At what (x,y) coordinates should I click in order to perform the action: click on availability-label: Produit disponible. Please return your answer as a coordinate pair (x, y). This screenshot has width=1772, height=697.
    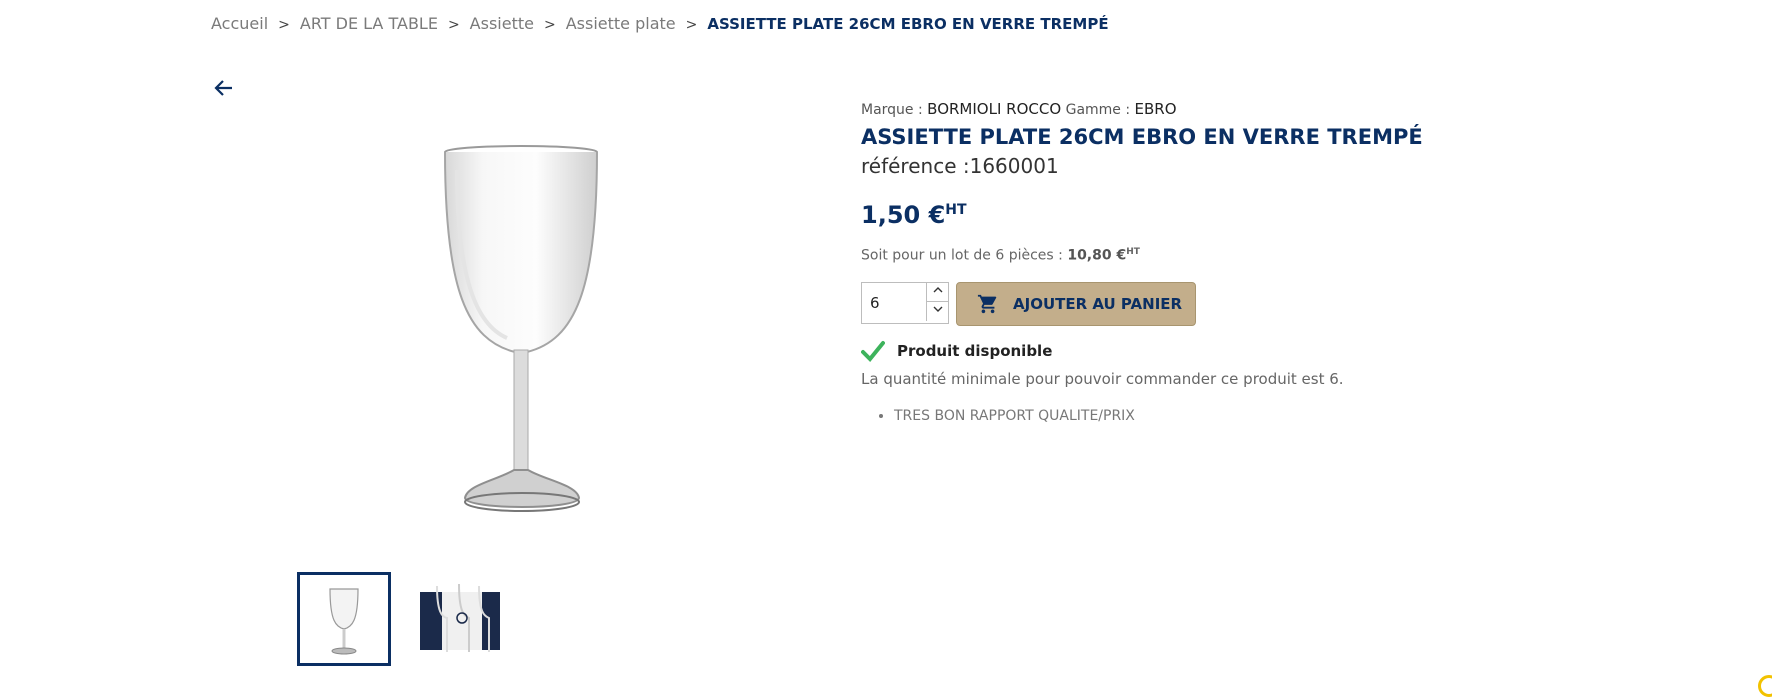
    Looking at the image, I should click on (975, 350).